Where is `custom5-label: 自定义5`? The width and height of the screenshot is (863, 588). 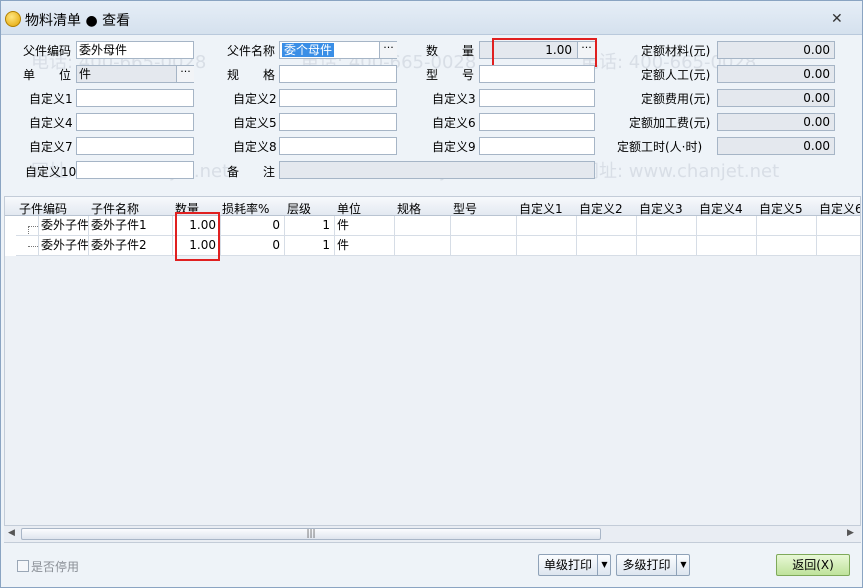 custom5-label: 自定义5 is located at coordinates (255, 123).